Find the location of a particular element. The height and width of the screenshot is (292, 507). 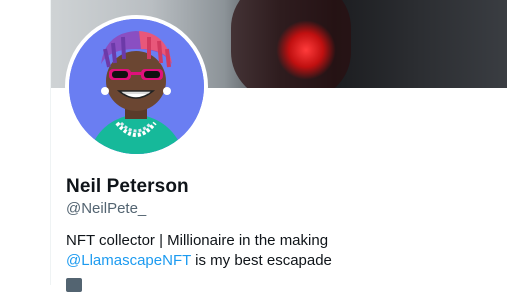

left-gutter is located at coordinates (25, 142).